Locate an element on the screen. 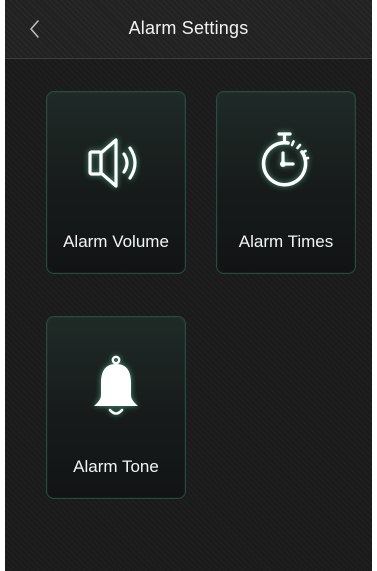 This screenshot has height=571, width=377. alarm-tone-label: Alarm Tone is located at coordinates (116, 466).